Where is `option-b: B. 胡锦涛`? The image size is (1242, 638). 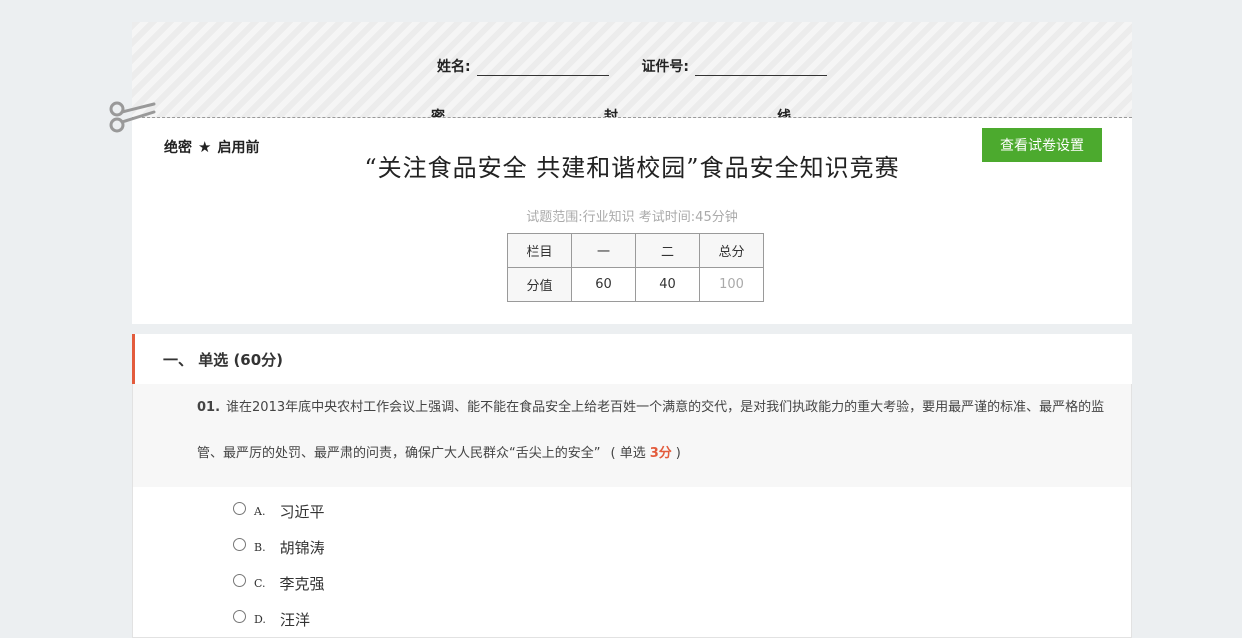 option-b: B. 胡锦涛 is located at coordinates (682, 547).